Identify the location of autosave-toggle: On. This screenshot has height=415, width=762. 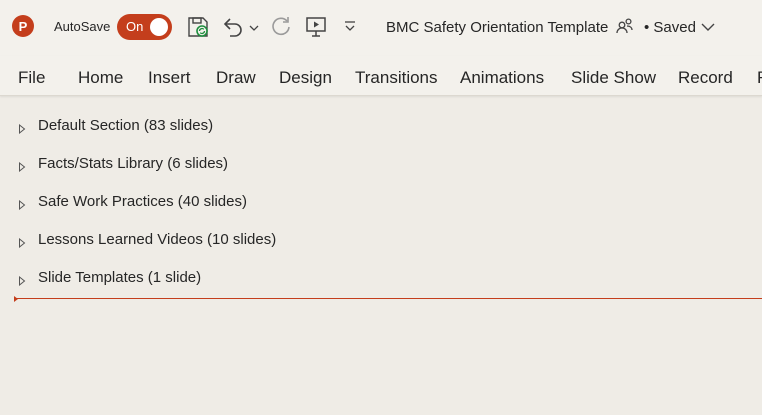
(144, 27).